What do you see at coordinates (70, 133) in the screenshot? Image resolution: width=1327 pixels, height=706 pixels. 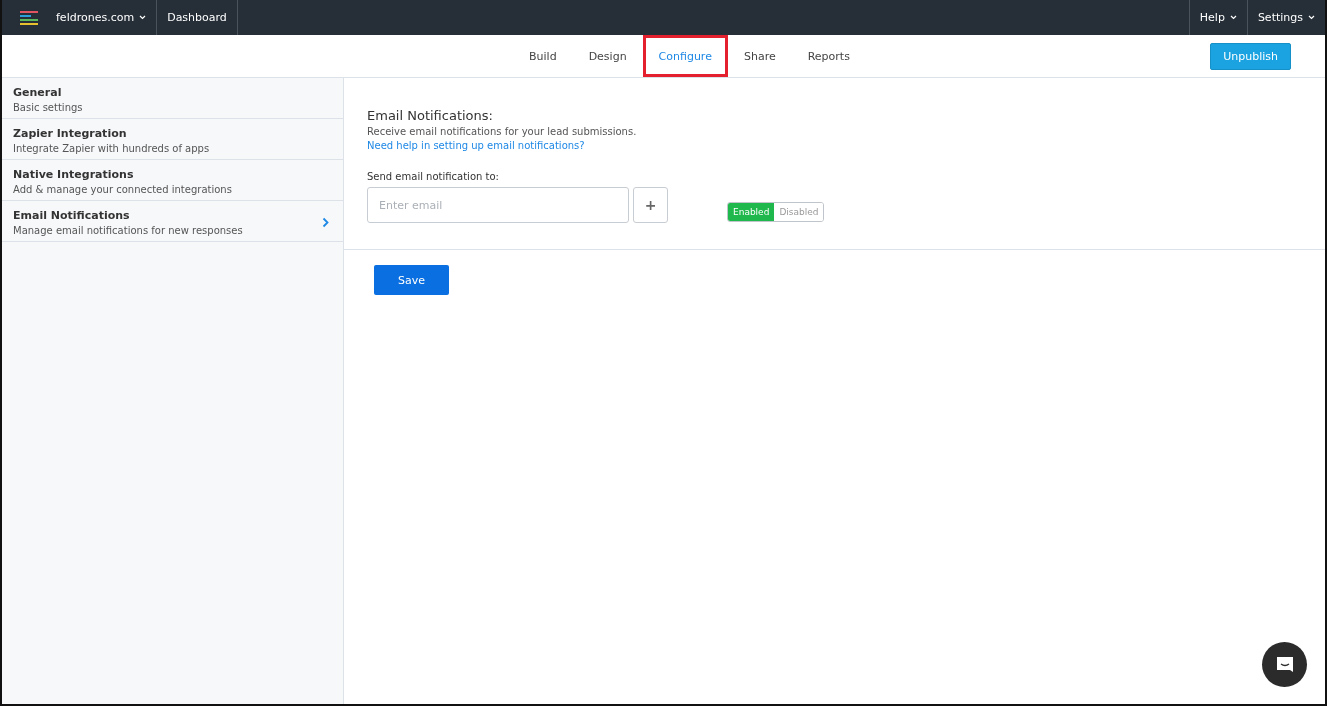 I see `item-title: Zapier Integration` at bounding box center [70, 133].